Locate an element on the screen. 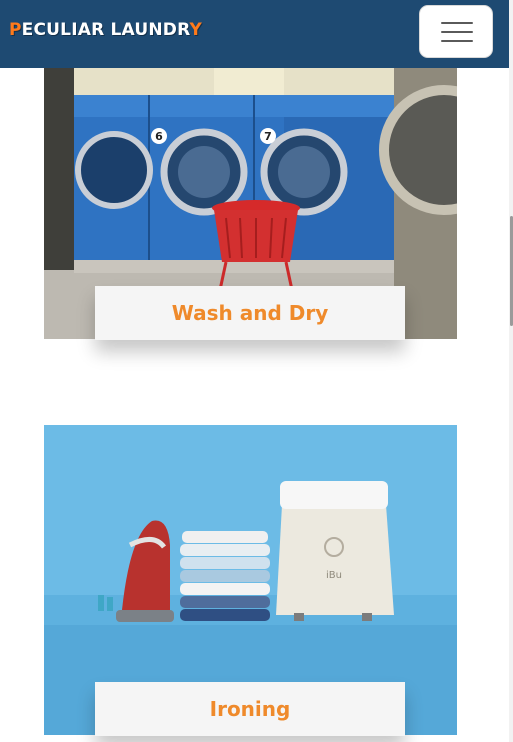 This screenshot has height=742, width=513. brand-letter-last: Y is located at coordinates (195, 30).